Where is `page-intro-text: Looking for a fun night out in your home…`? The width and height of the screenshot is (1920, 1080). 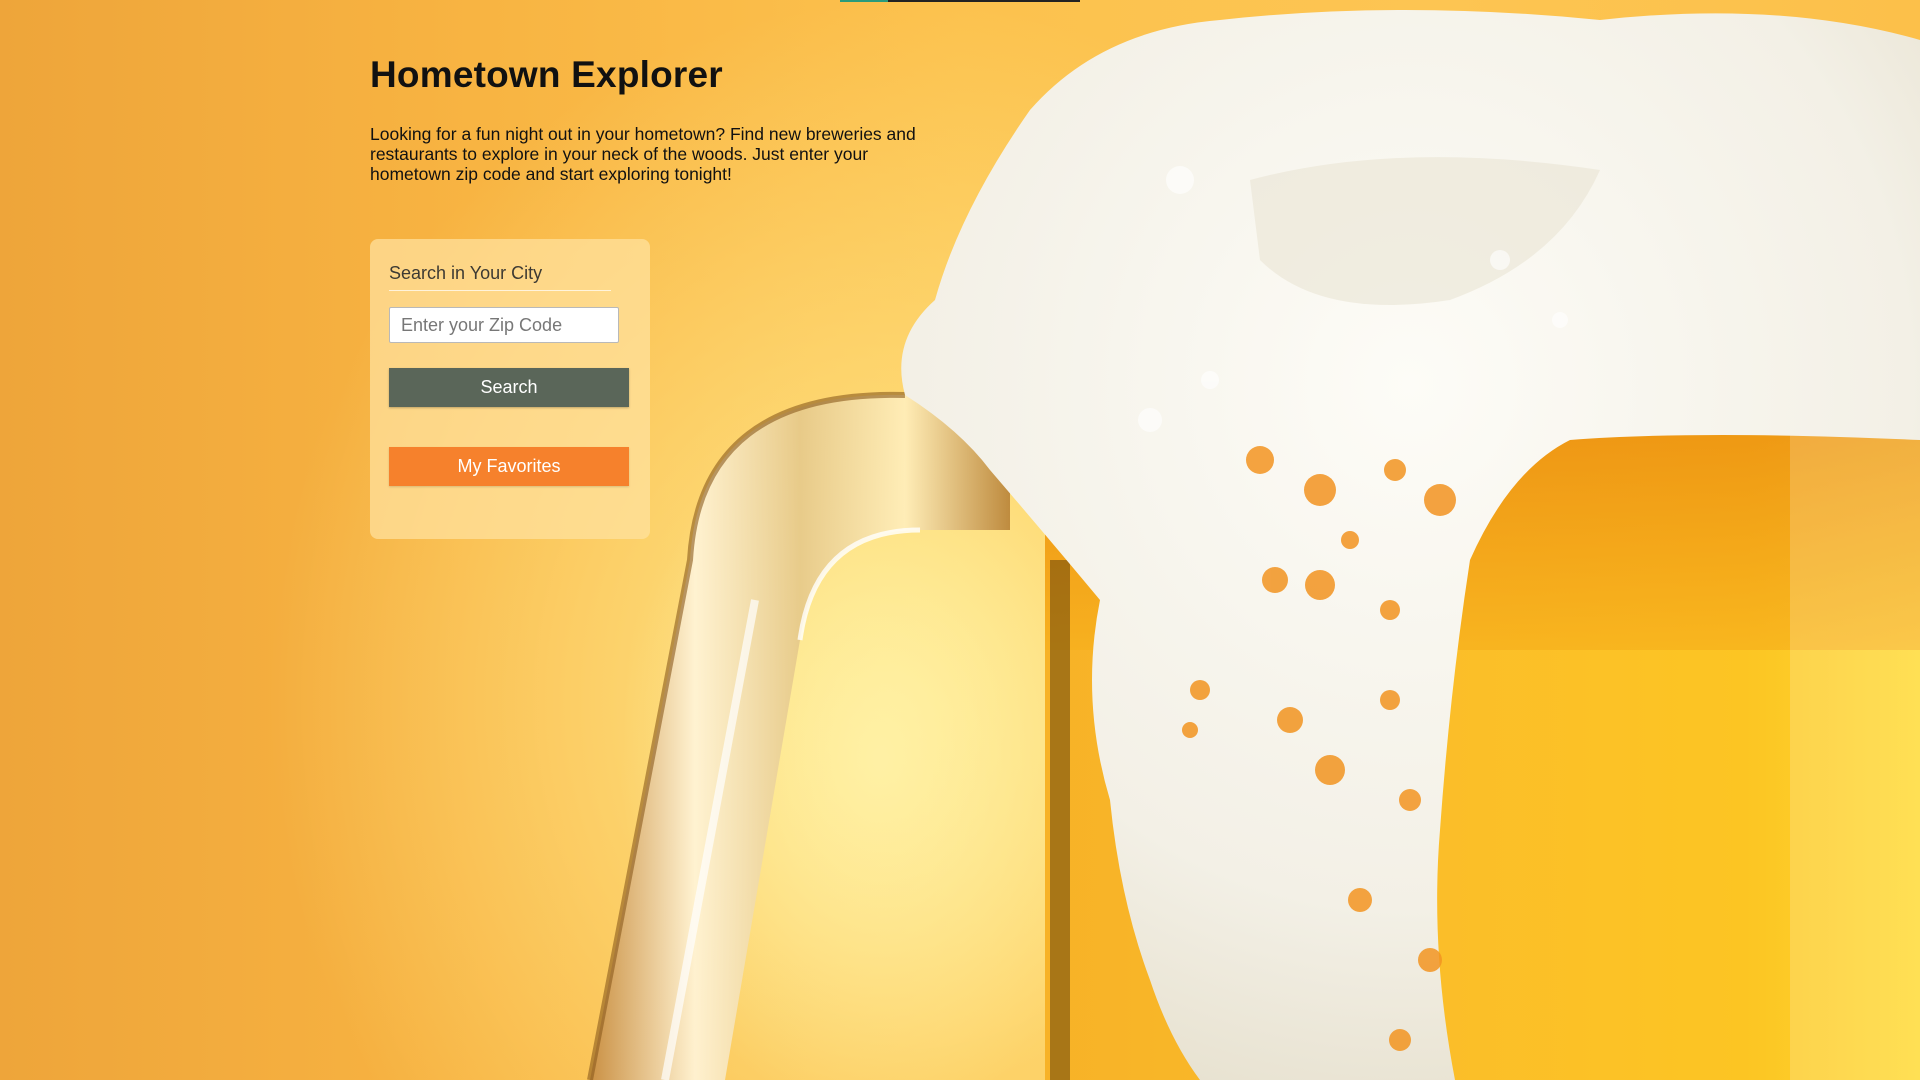 page-intro-text: Looking for a fun night out in your home… is located at coordinates (643, 154).